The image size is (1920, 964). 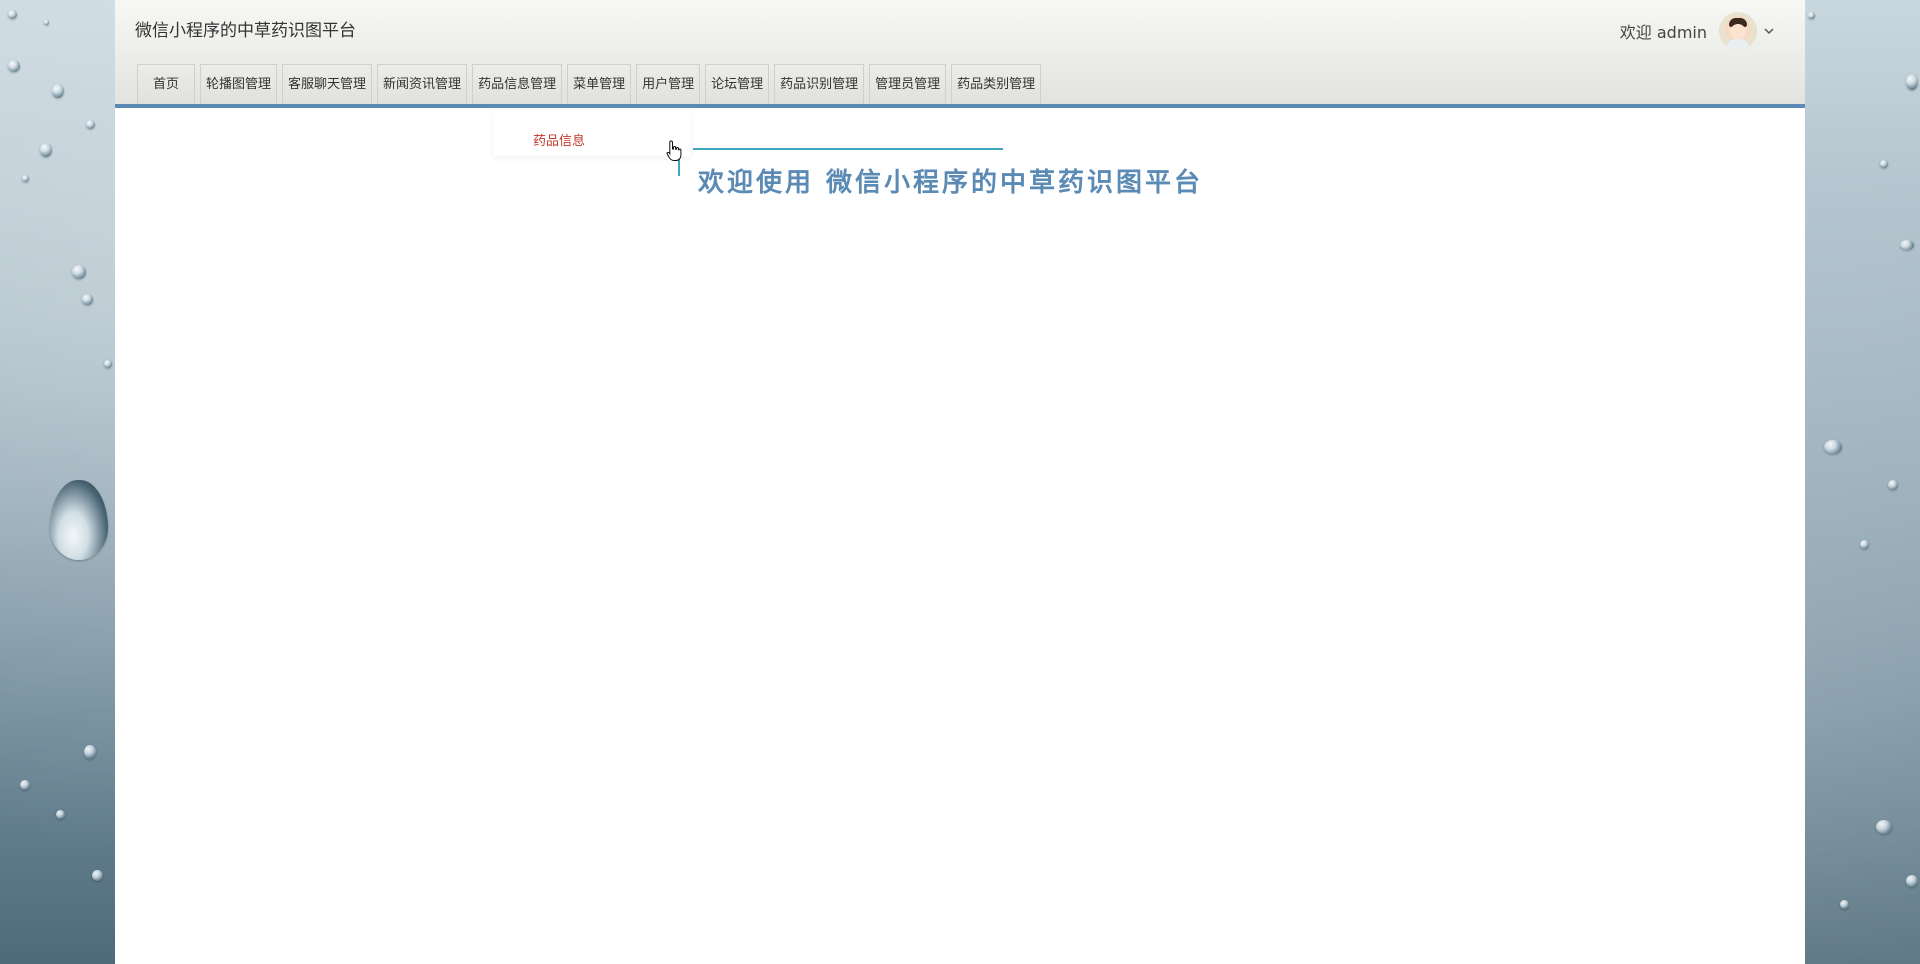 What do you see at coordinates (1738, 31) in the screenshot?
I see `avatar-icon` at bounding box center [1738, 31].